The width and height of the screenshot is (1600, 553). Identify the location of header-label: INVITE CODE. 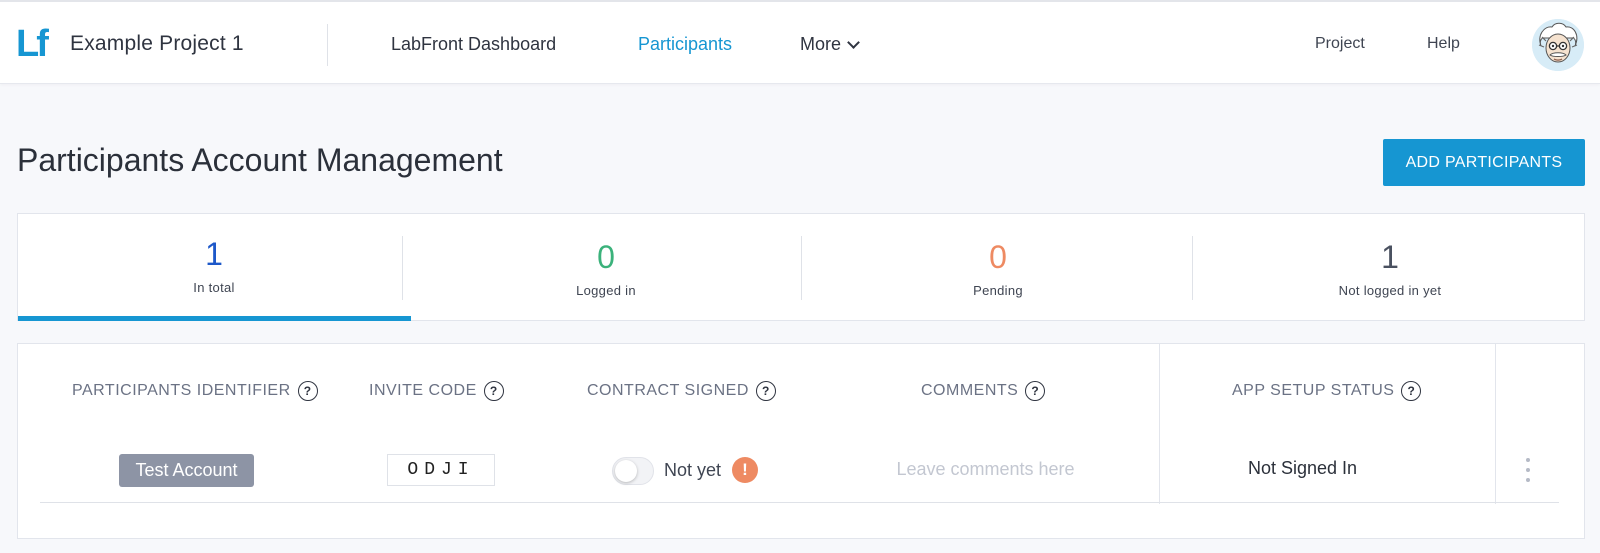
(423, 390).